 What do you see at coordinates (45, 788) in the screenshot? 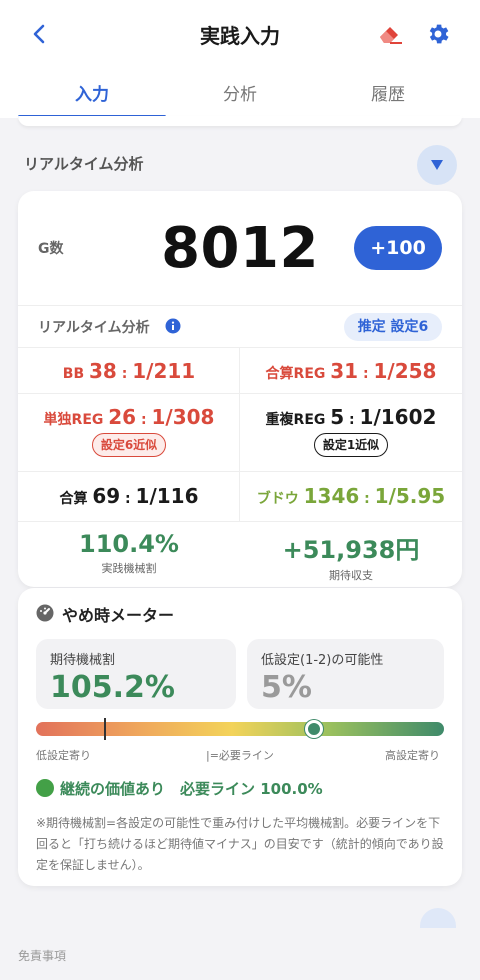
I see `green-circle-icon` at bounding box center [45, 788].